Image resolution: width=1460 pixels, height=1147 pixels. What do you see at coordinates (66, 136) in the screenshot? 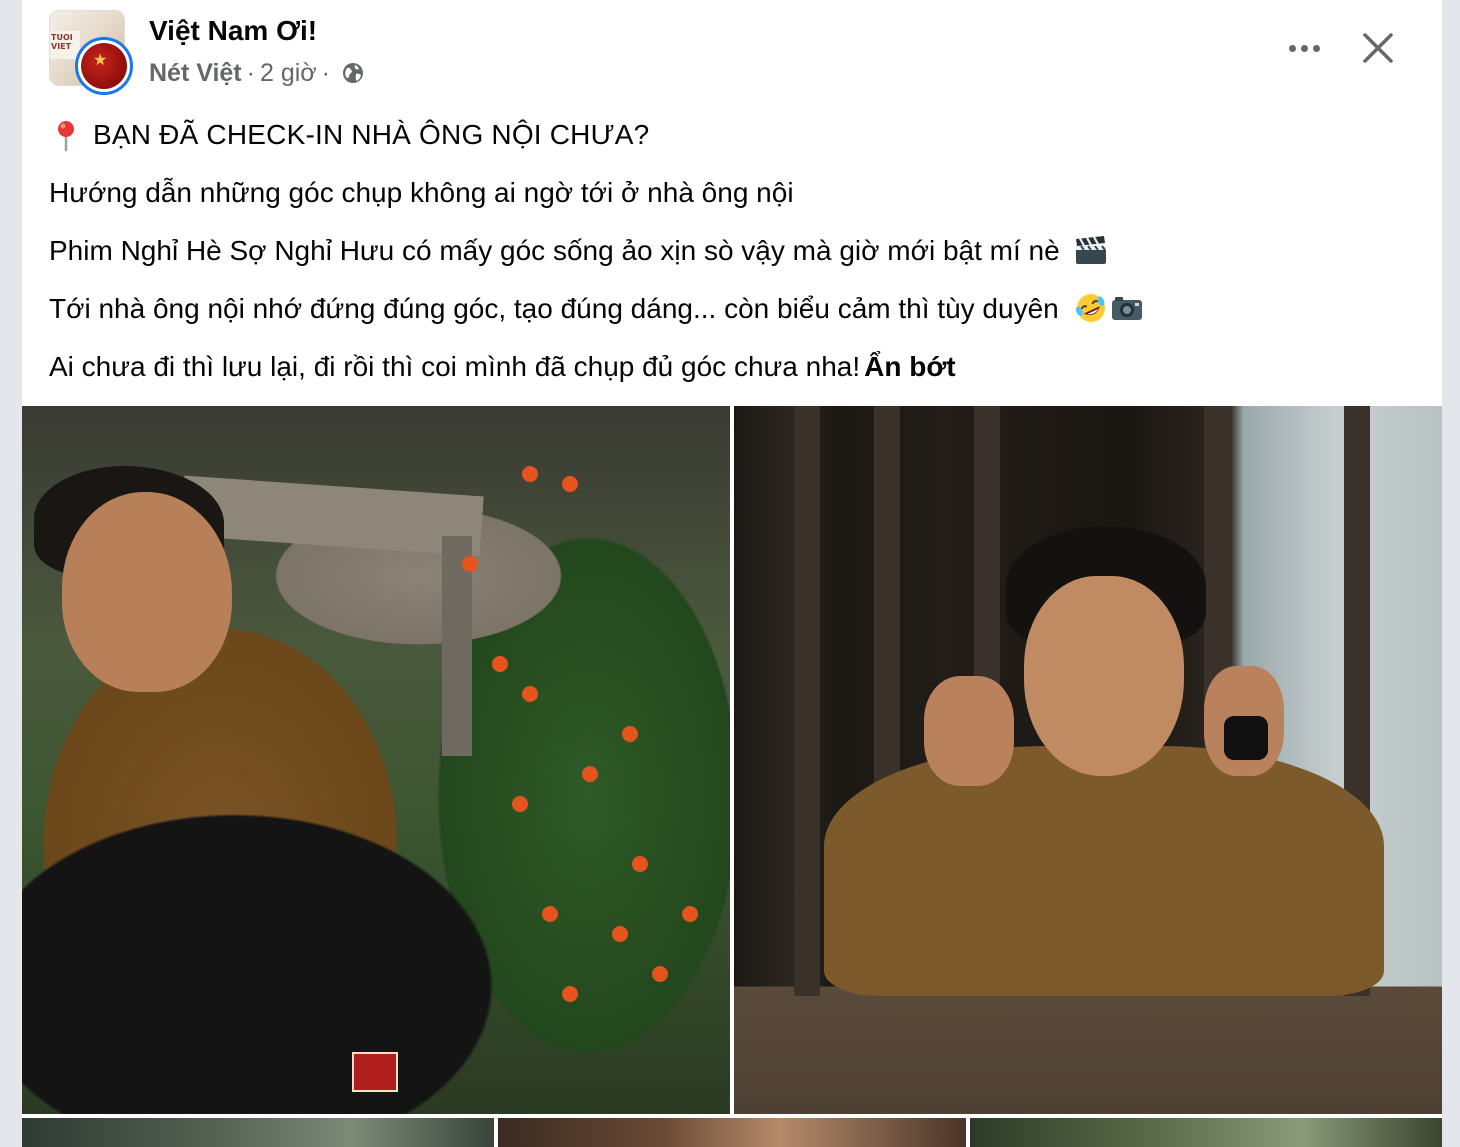
I see `round-pushpin-icon` at bounding box center [66, 136].